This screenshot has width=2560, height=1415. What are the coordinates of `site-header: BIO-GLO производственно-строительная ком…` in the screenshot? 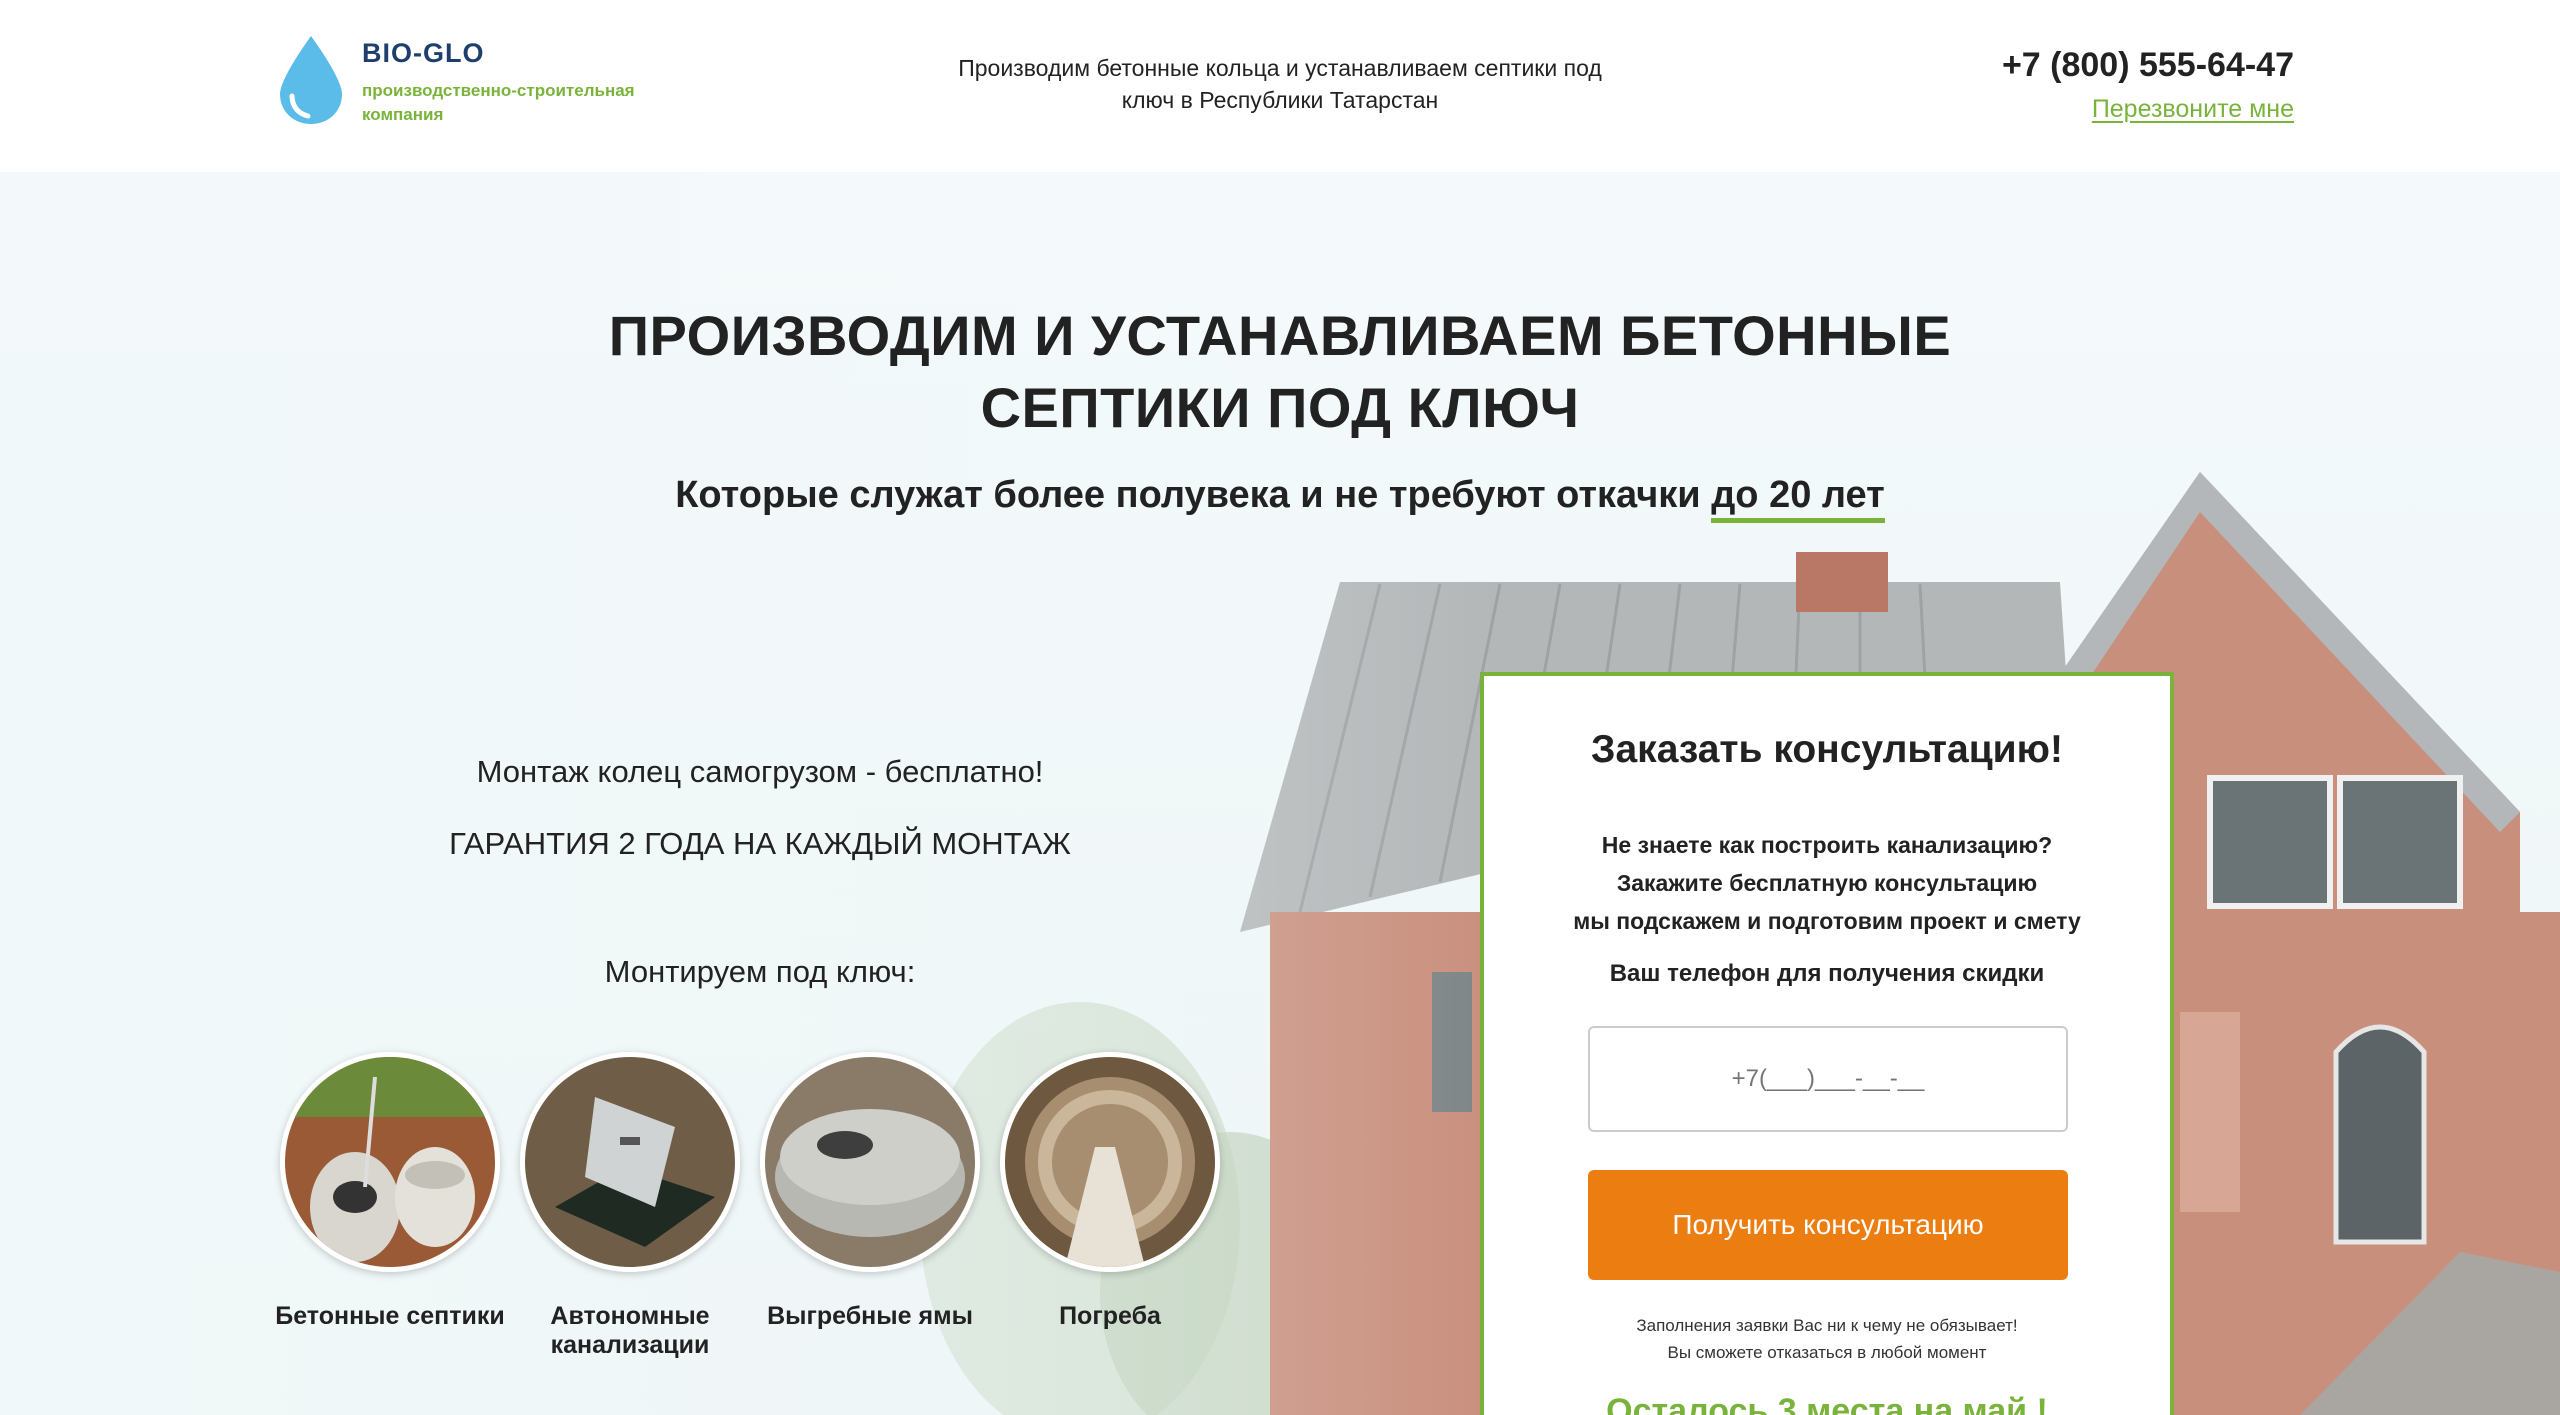 It's located at (1280, 86).